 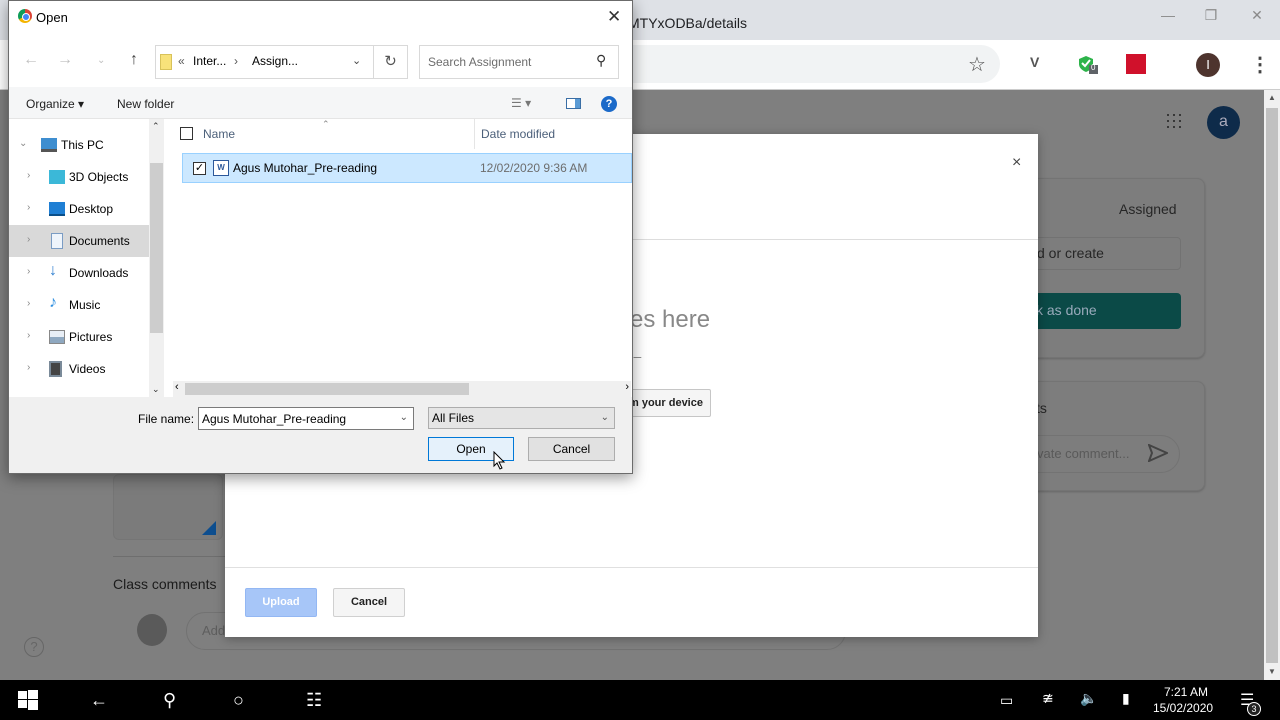 What do you see at coordinates (1183, 708) in the screenshot?
I see `clock-date: 15/02/2020` at bounding box center [1183, 708].